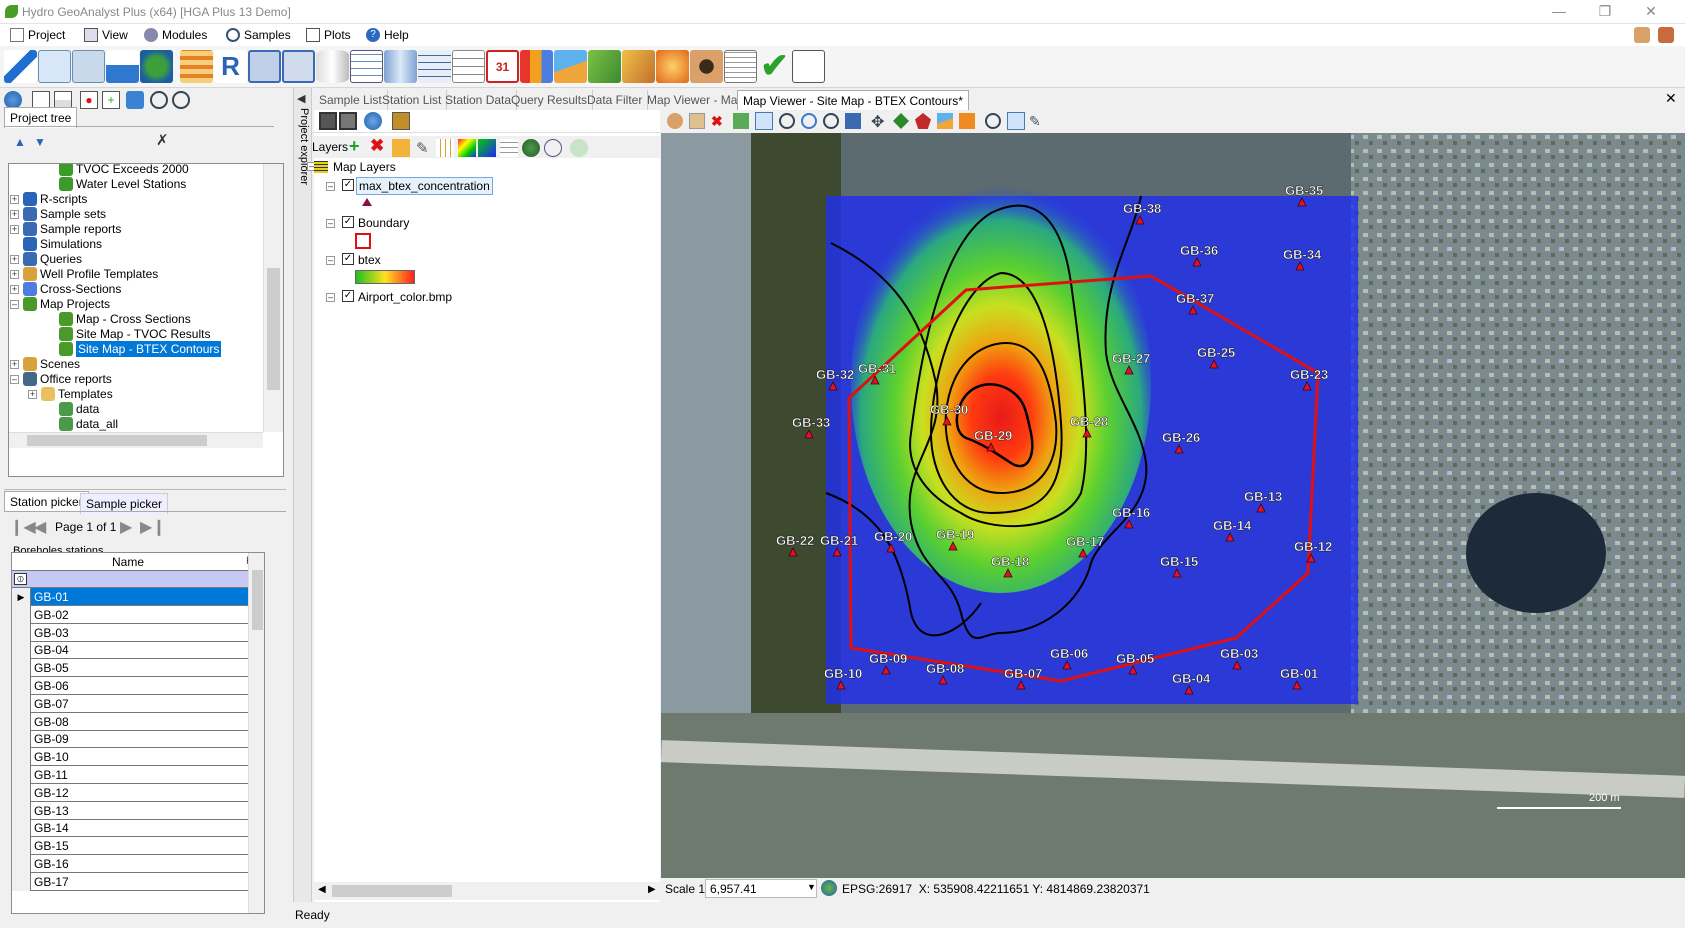 This screenshot has height=928, width=1685. What do you see at coordinates (111, 100) in the screenshot?
I see `add-icon: +` at bounding box center [111, 100].